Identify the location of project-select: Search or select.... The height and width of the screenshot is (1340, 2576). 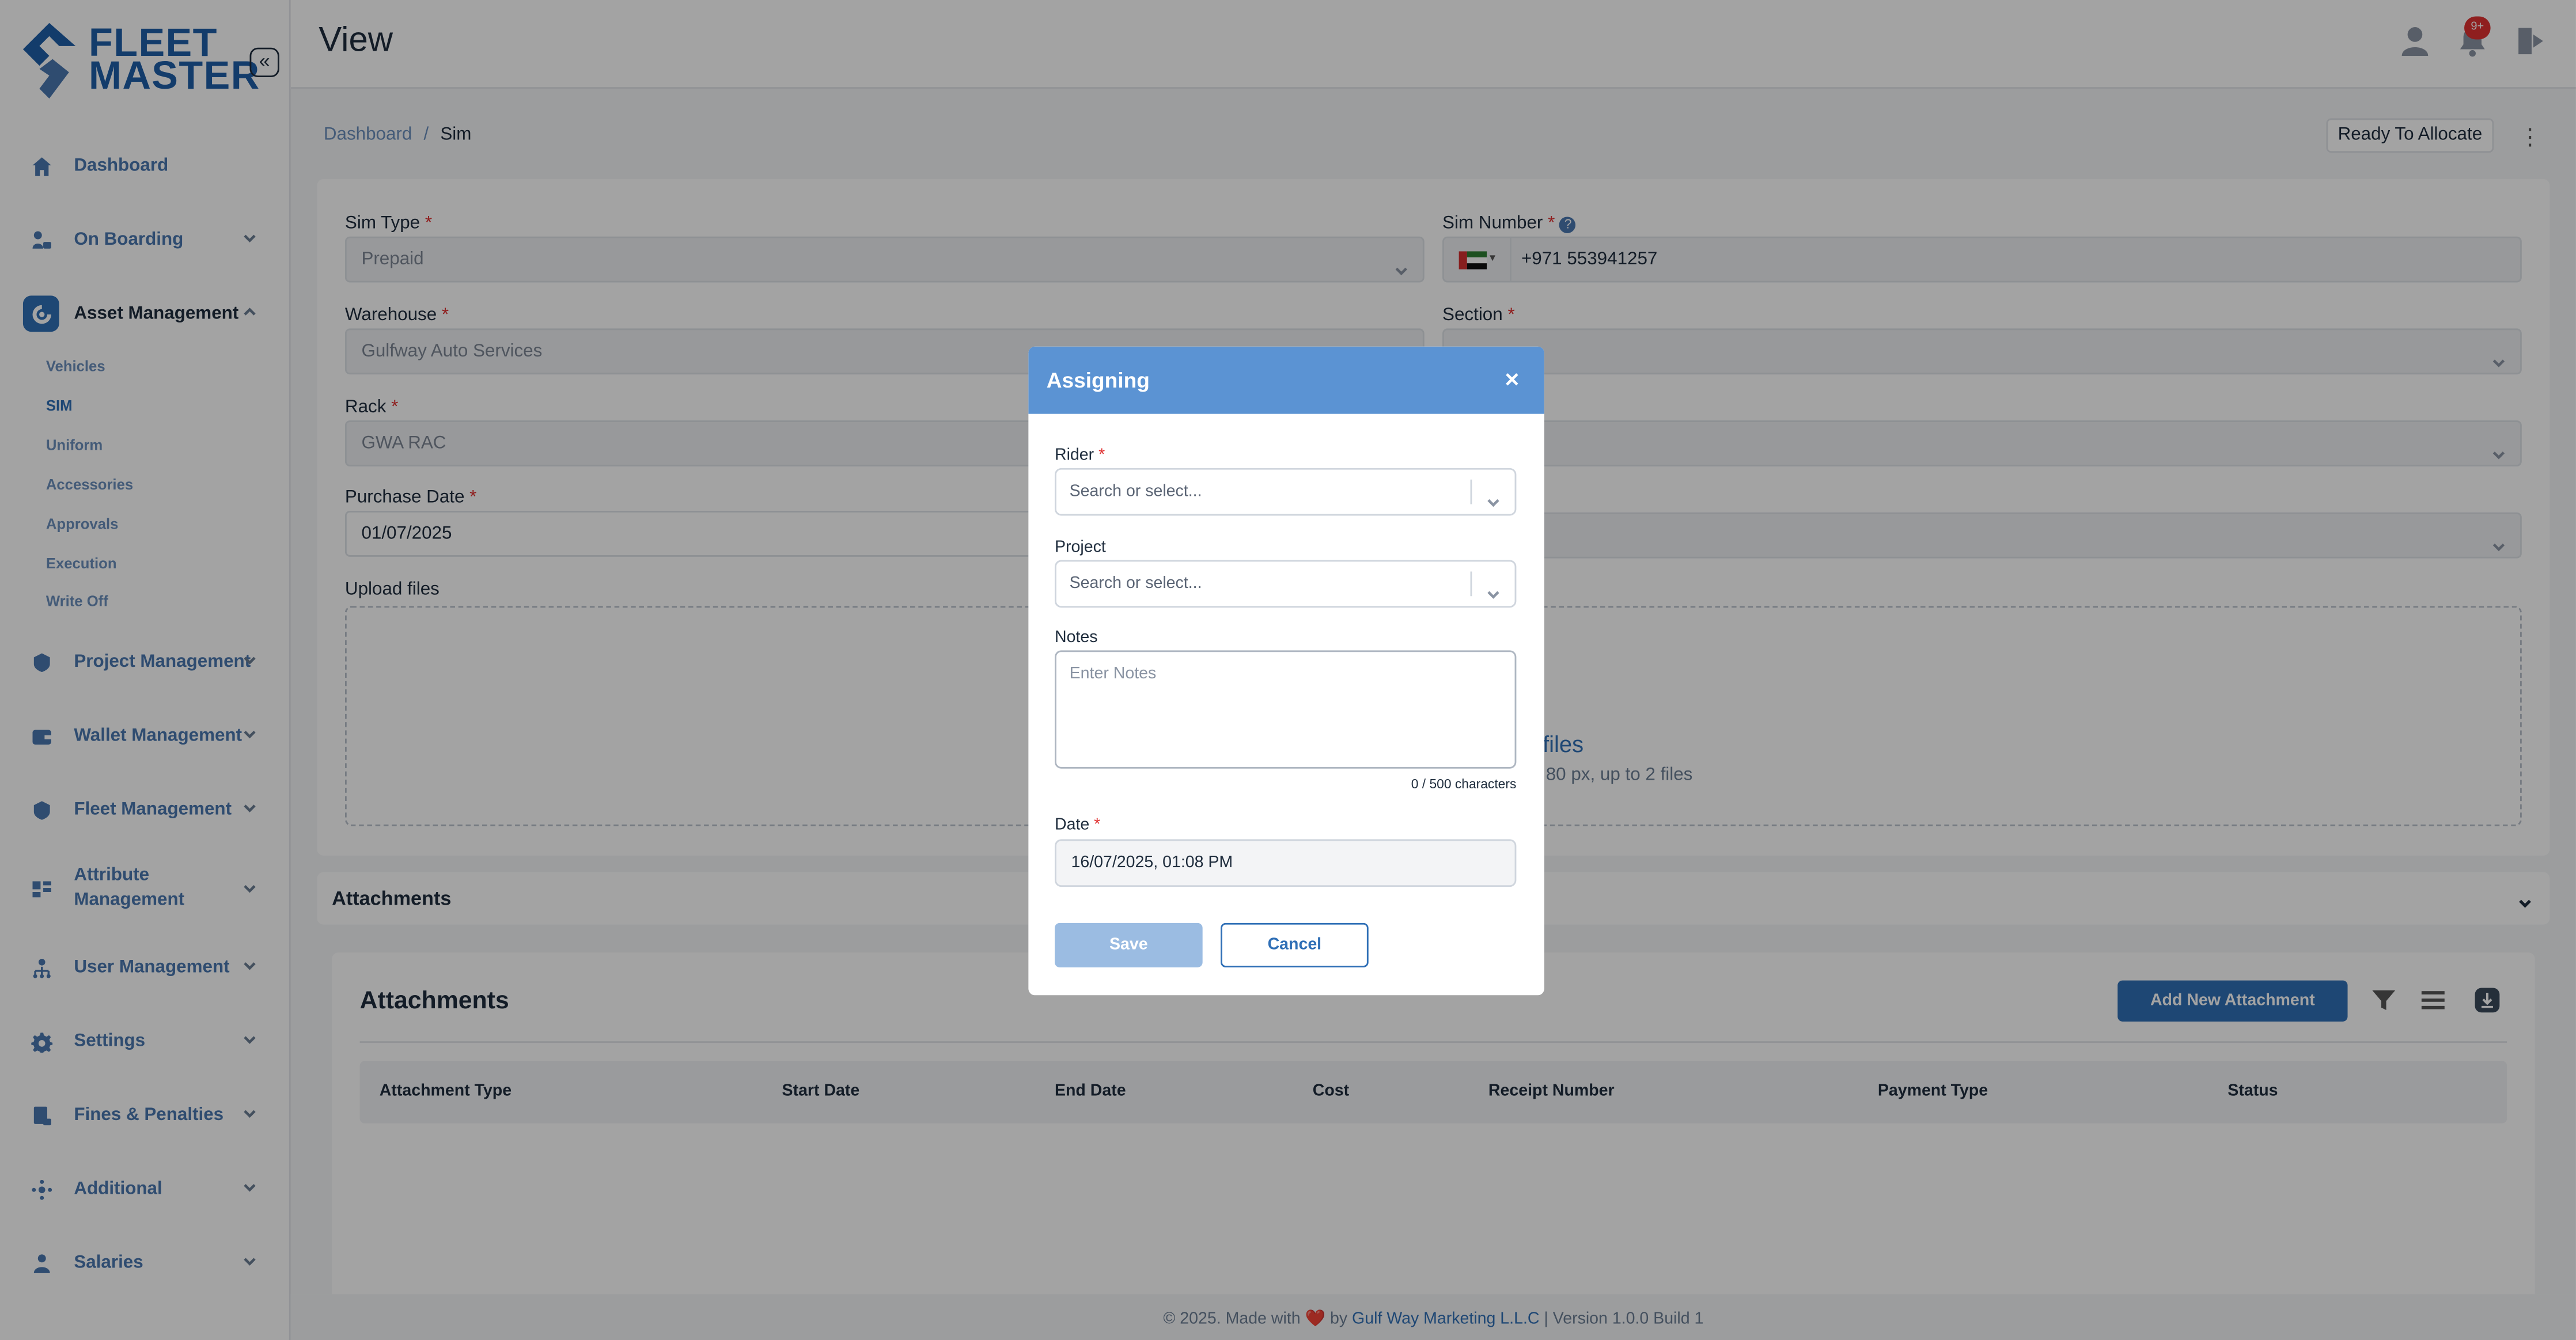
(1285, 584).